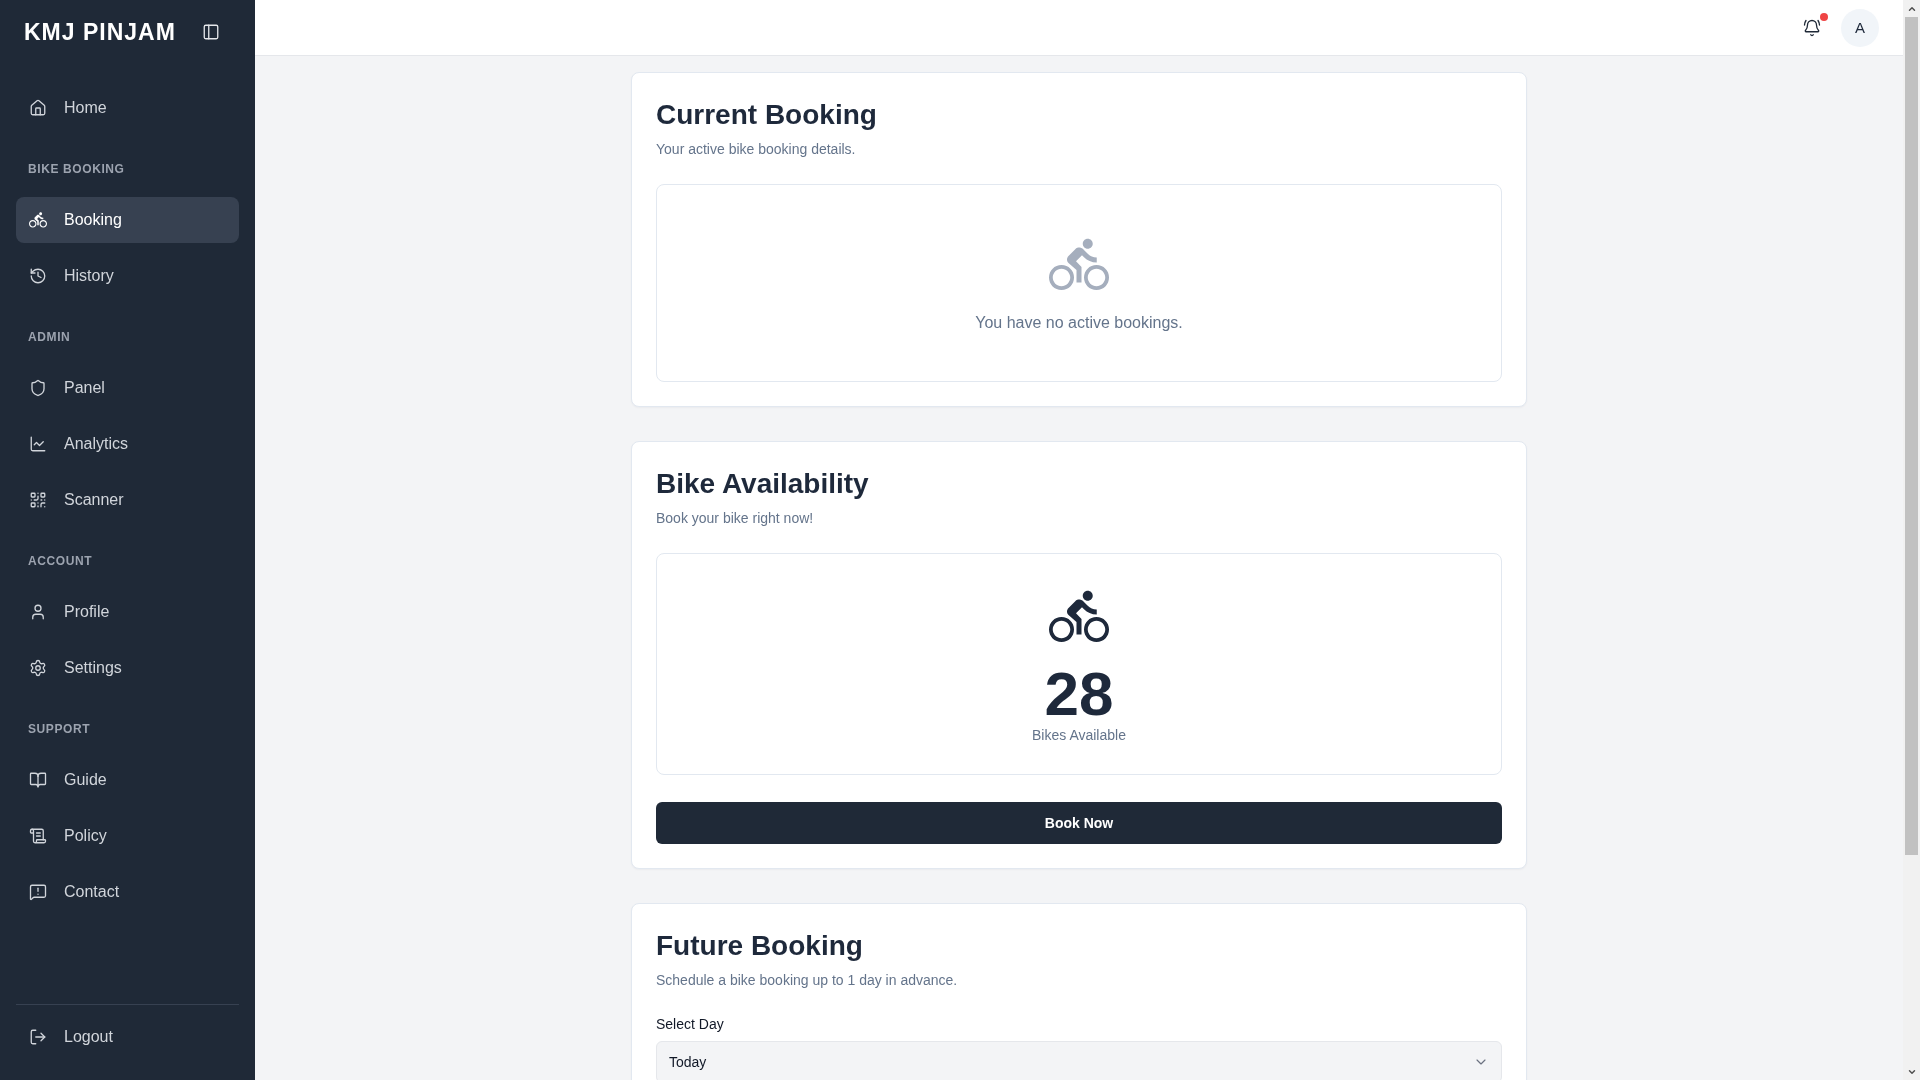  I want to click on nav-item: Contact, so click(127, 892).